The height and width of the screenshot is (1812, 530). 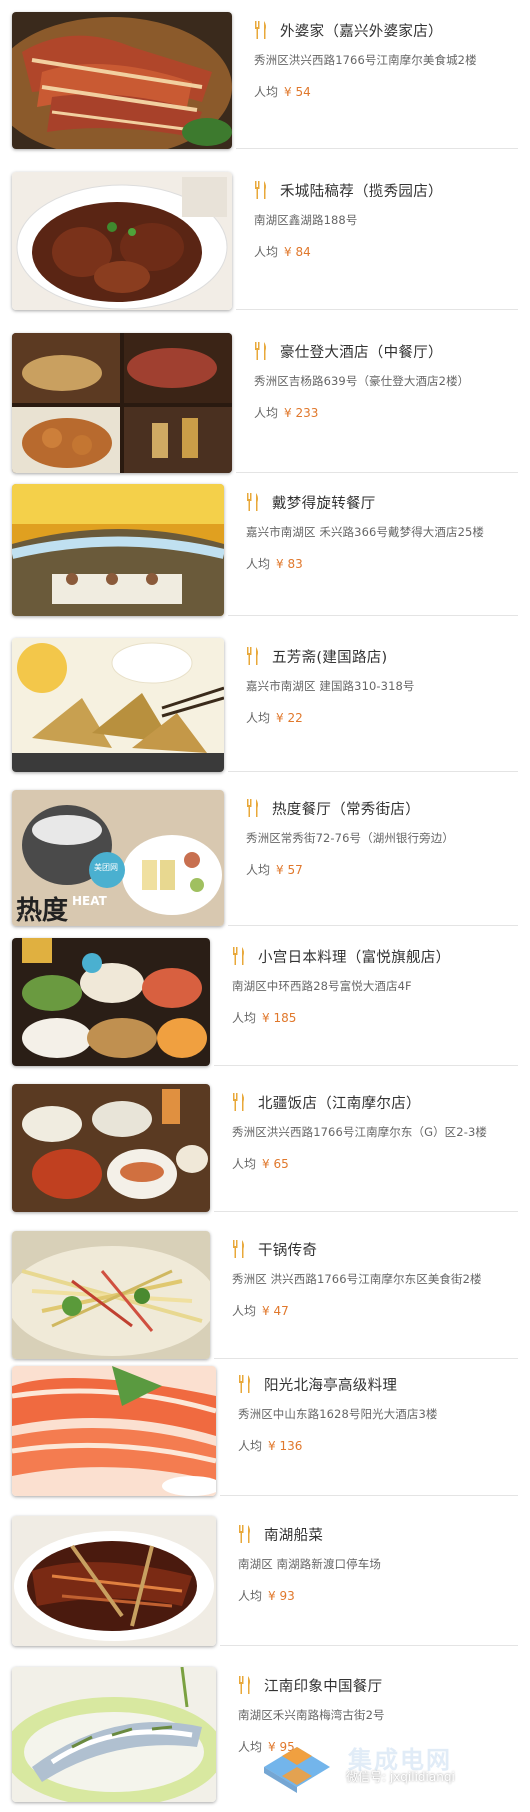 What do you see at coordinates (369, 1581) in the screenshot?
I see `restaurant-info: 南湖船菜 南湖区 南湖路新渡口停车场 人均 ¥ 93` at bounding box center [369, 1581].